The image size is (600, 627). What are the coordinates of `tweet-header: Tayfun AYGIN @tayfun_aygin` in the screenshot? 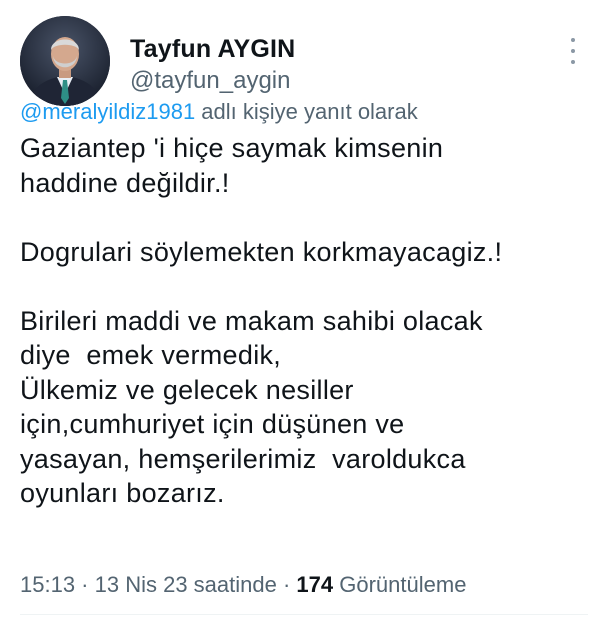 It's located at (302, 60).